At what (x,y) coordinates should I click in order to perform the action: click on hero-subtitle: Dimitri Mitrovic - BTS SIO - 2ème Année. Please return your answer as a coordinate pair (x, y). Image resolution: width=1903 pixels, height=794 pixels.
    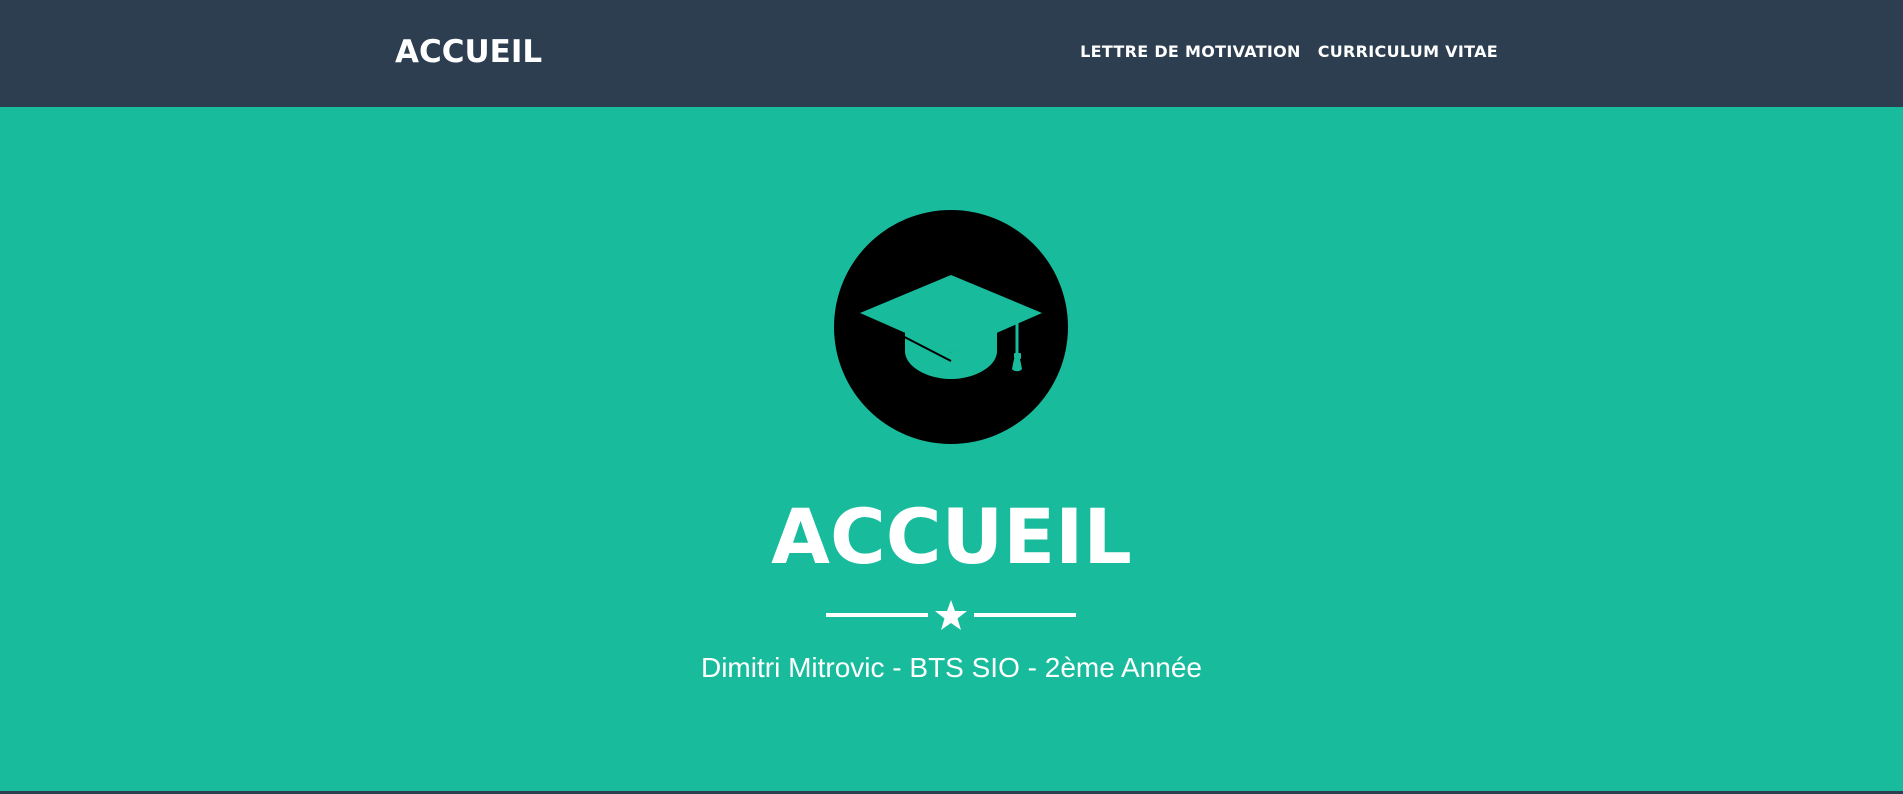
    Looking at the image, I should click on (951, 667).